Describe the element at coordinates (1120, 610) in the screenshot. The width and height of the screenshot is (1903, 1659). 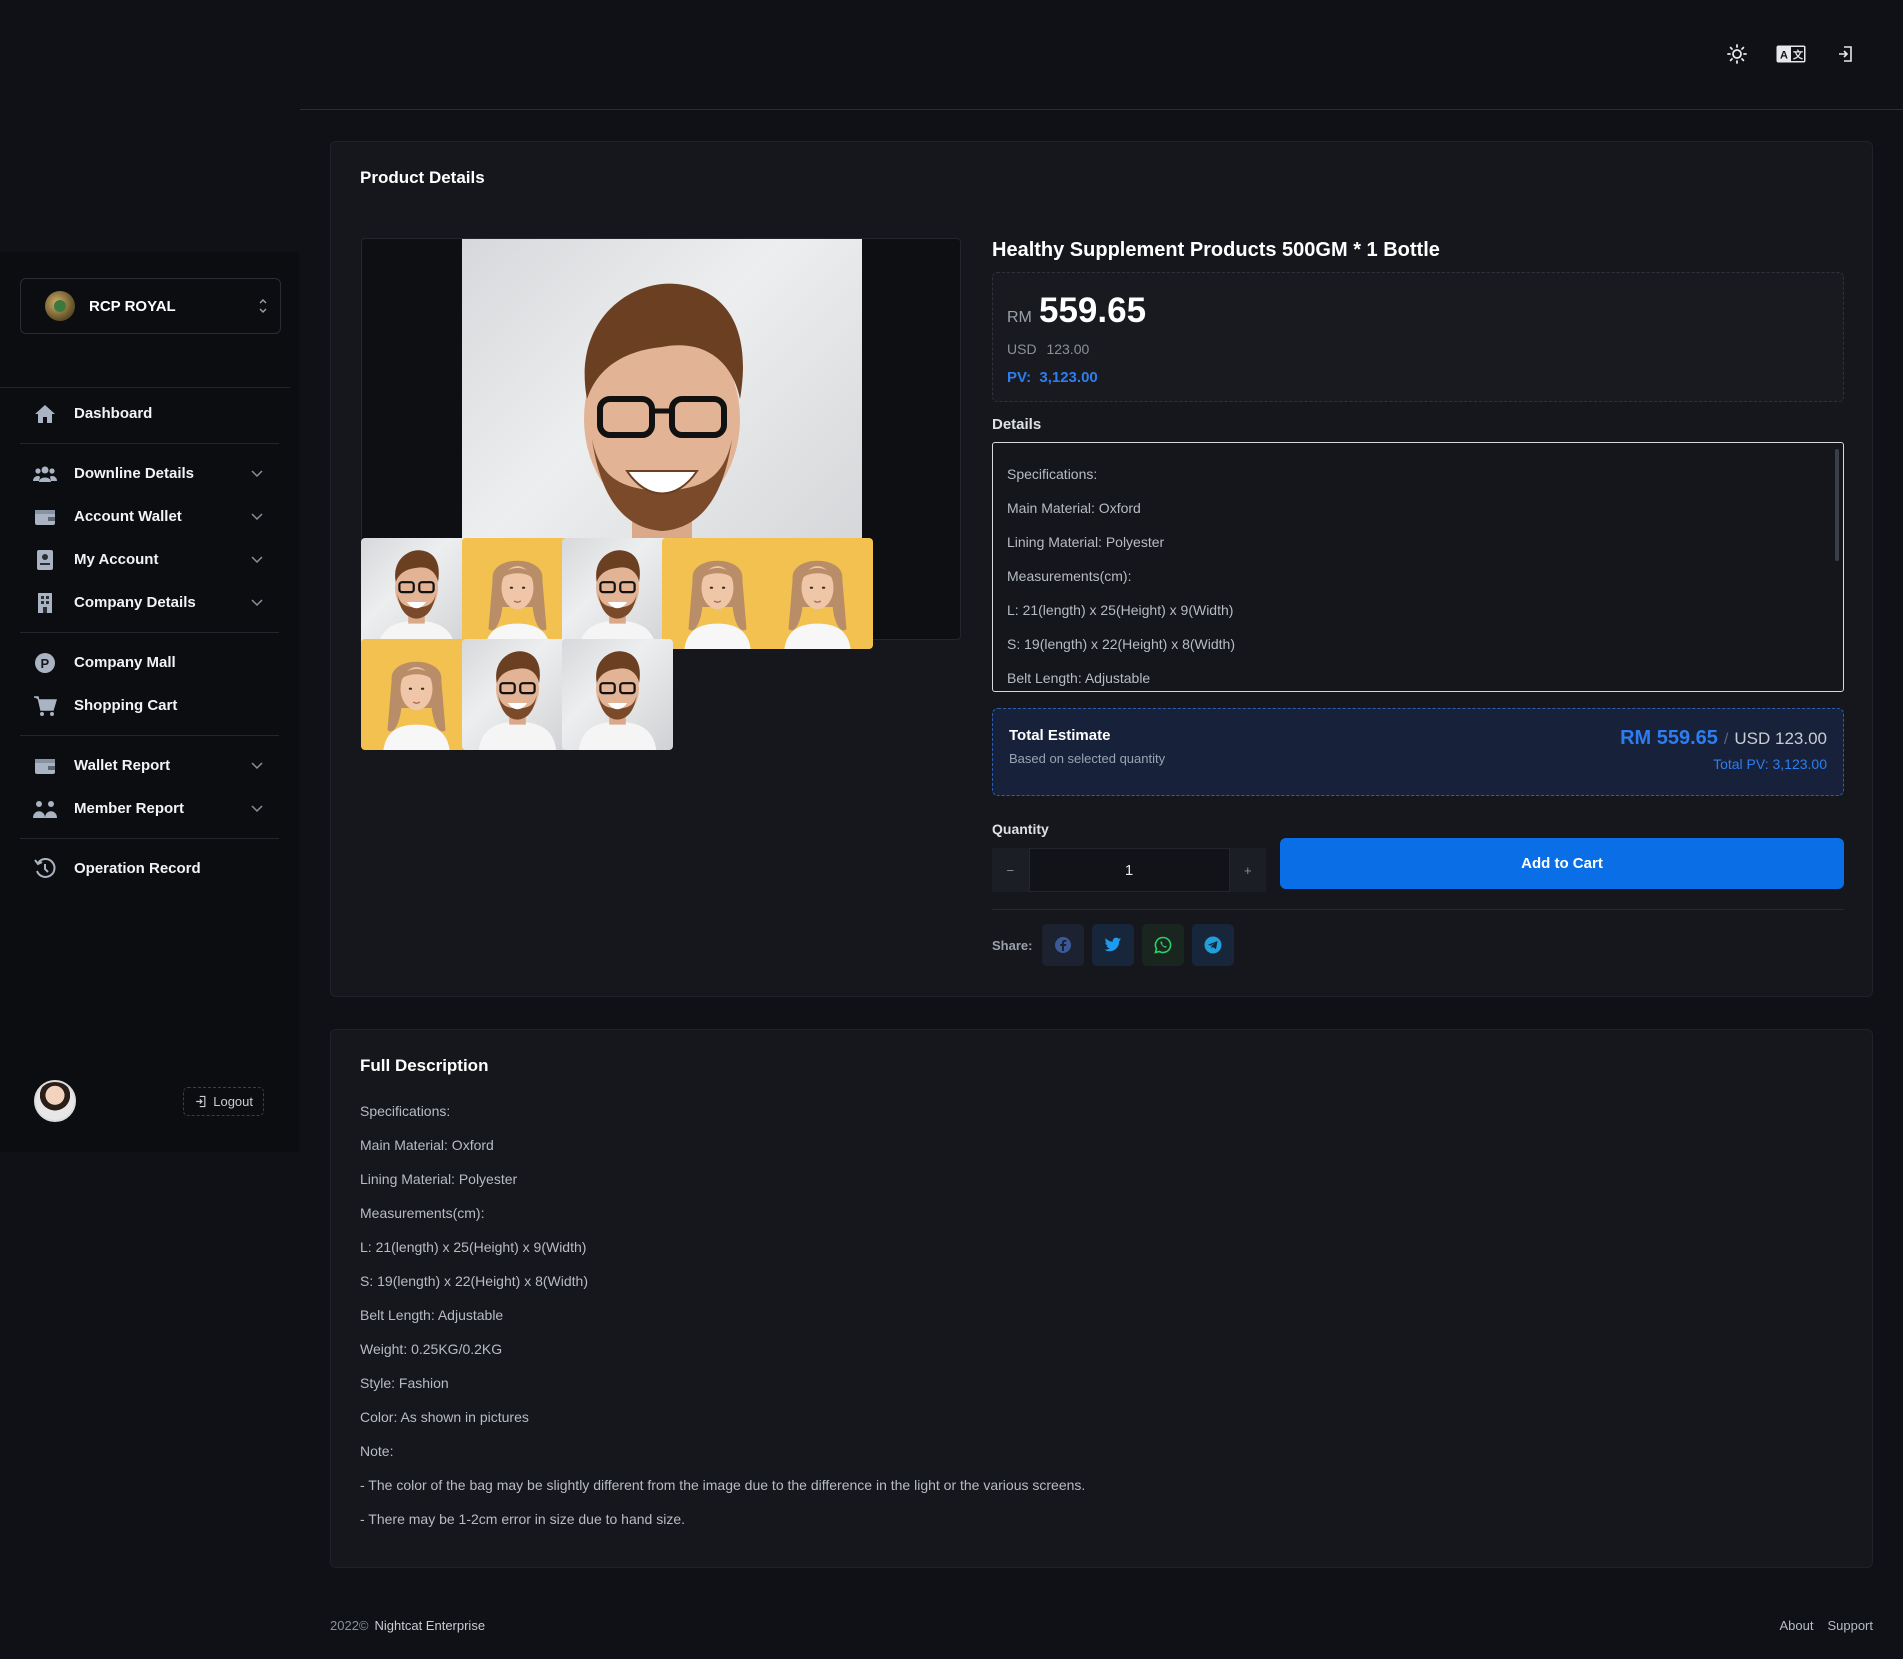
I see `details-line: L: 21(length) x 25(Height) x 9(Width)` at that location.